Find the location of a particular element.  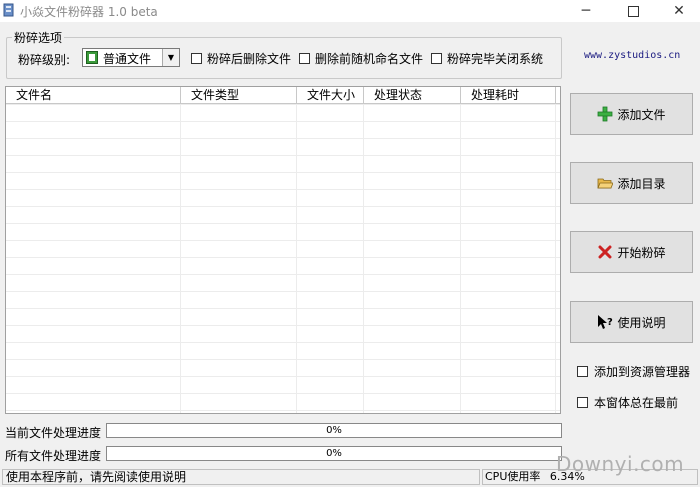

shred-level-label: 粉碎级别: is located at coordinates (44, 60).